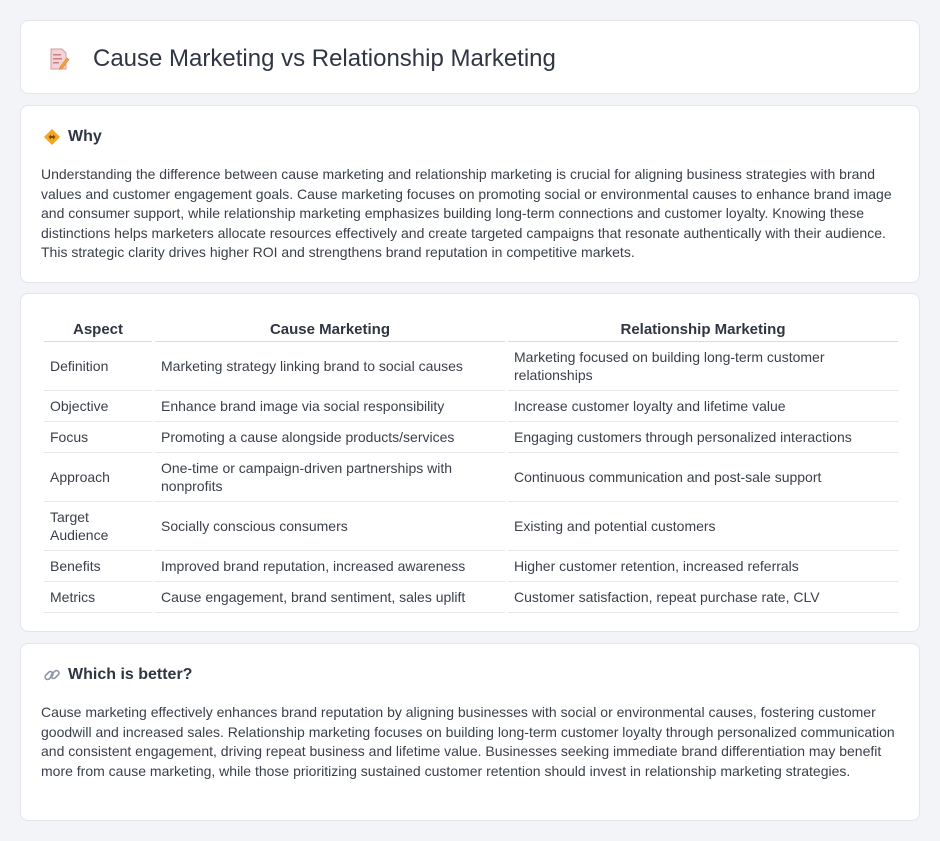 Image resolution: width=940 pixels, height=841 pixels. Describe the element at coordinates (85, 136) in the screenshot. I see `why-heading: Why` at that location.